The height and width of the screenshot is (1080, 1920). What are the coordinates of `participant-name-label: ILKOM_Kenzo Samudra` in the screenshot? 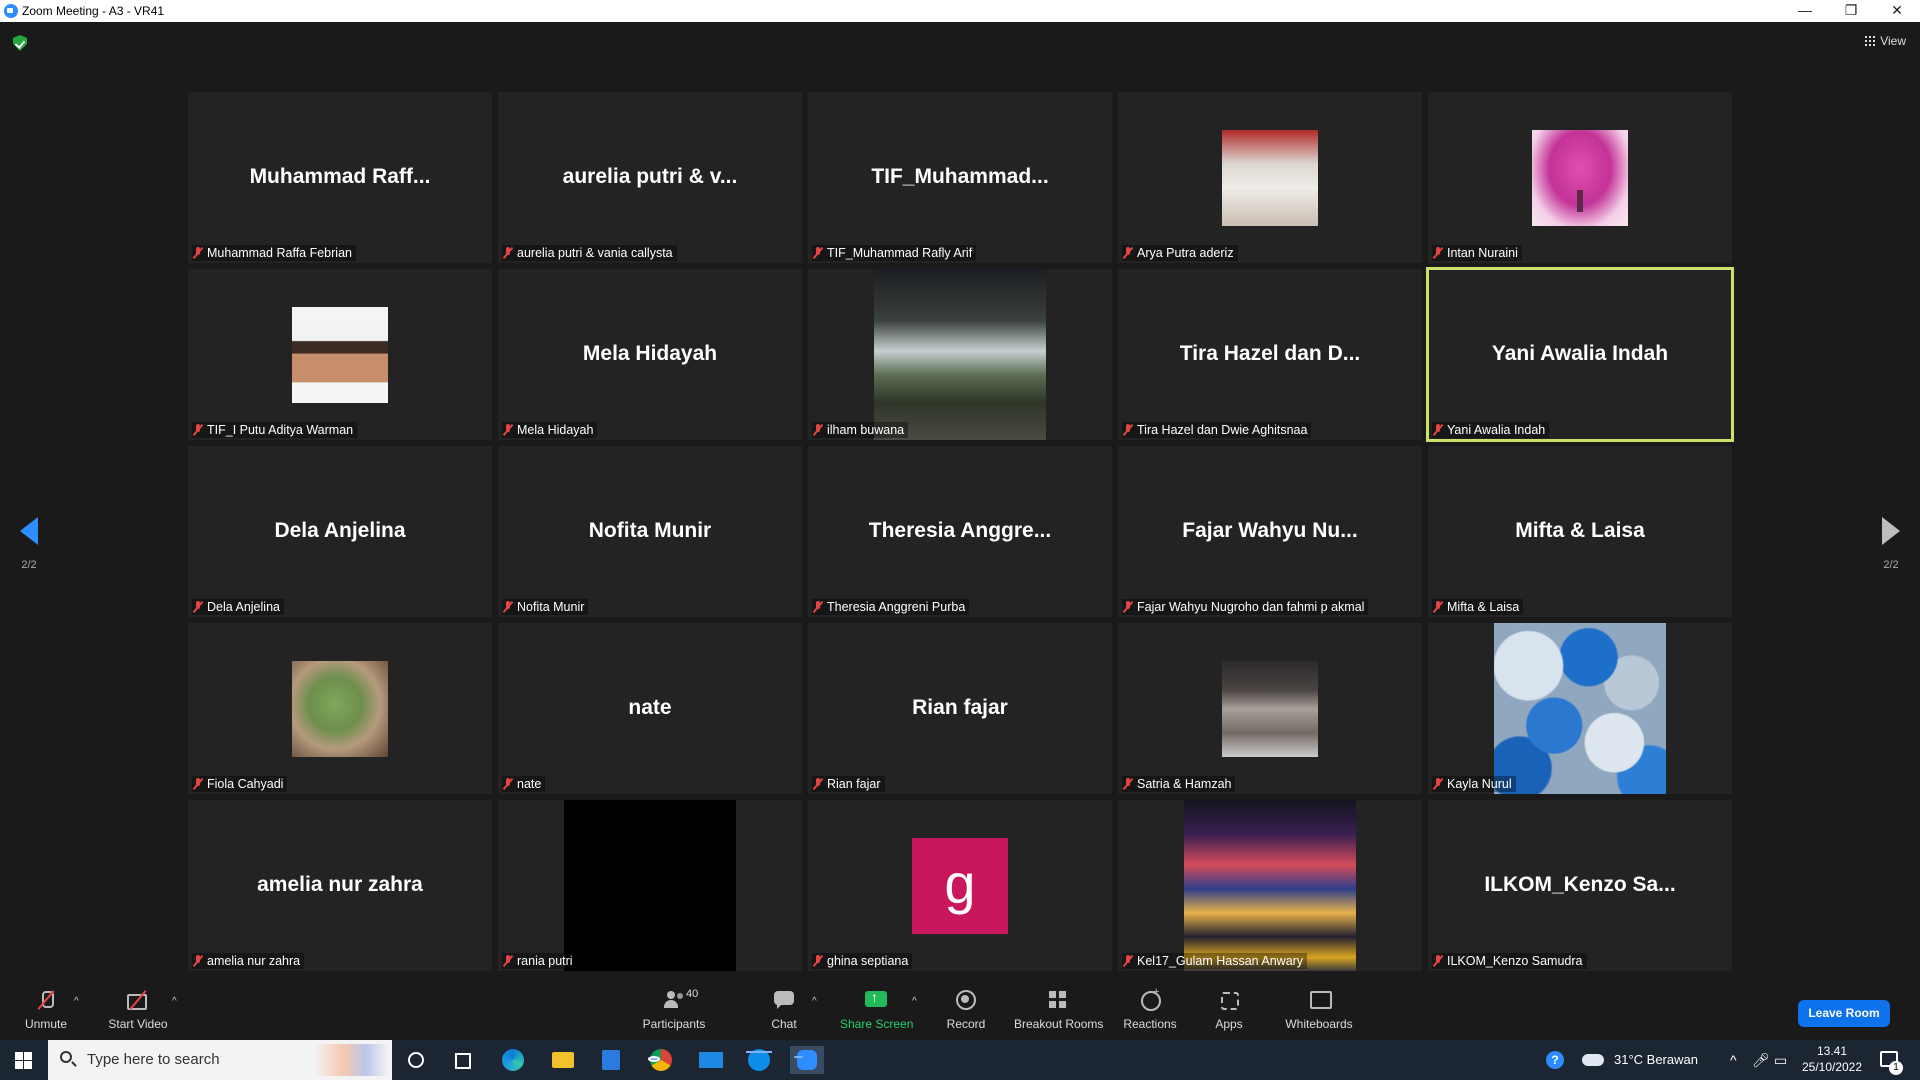 It's located at (1509, 961).